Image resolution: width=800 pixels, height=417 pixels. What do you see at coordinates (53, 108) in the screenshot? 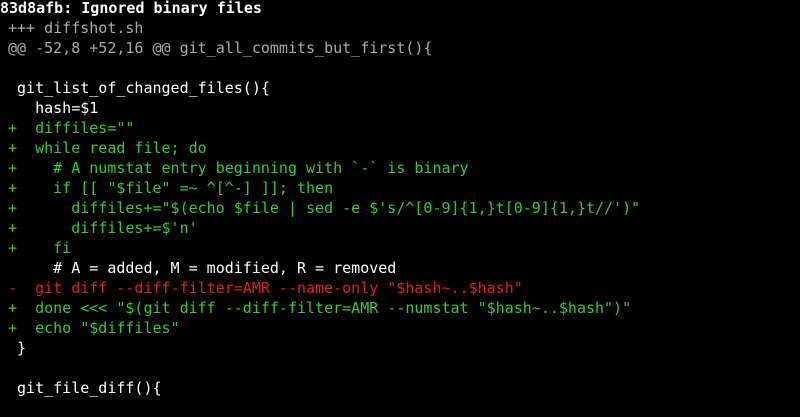
I see `diff-context-line: hash=$1` at bounding box center [53, 108].